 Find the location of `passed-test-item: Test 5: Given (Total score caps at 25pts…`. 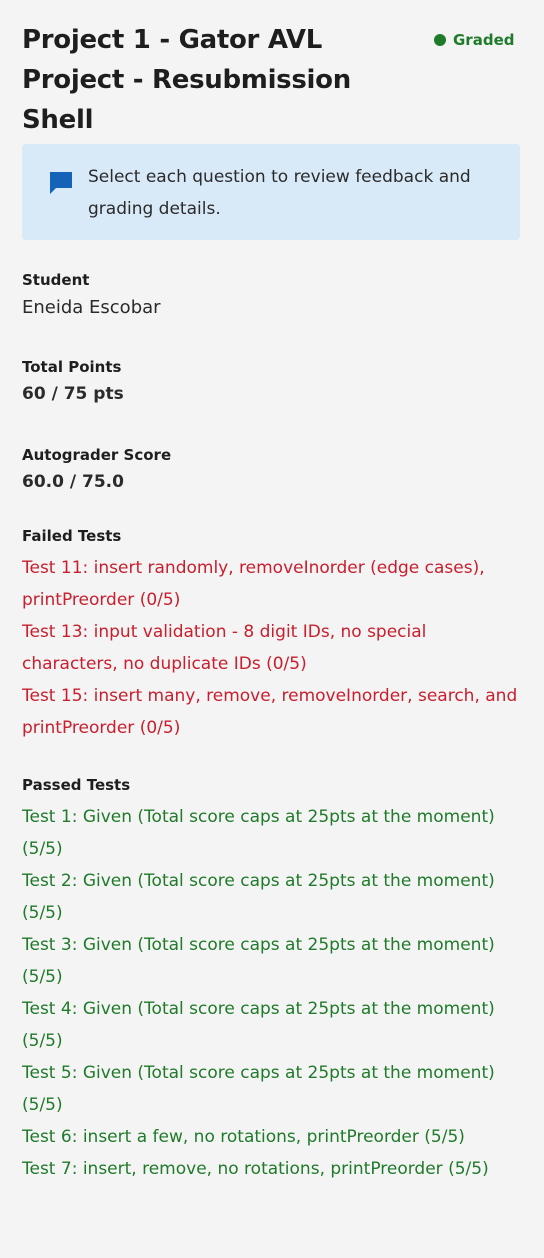

passed-test-item: Test 5: Given (Total score caps at 25pts… is located at coordinates (258, 1089).